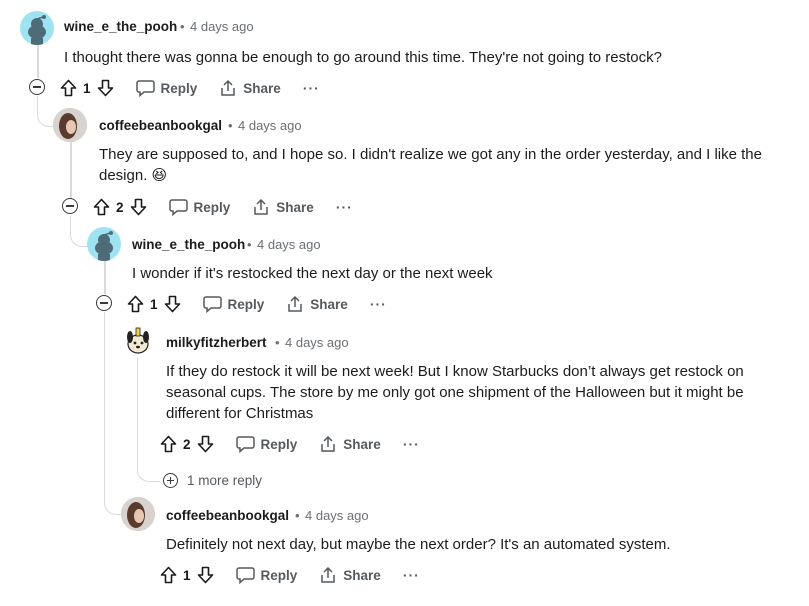  I want to click on dog-avatar, so click(138, 341).